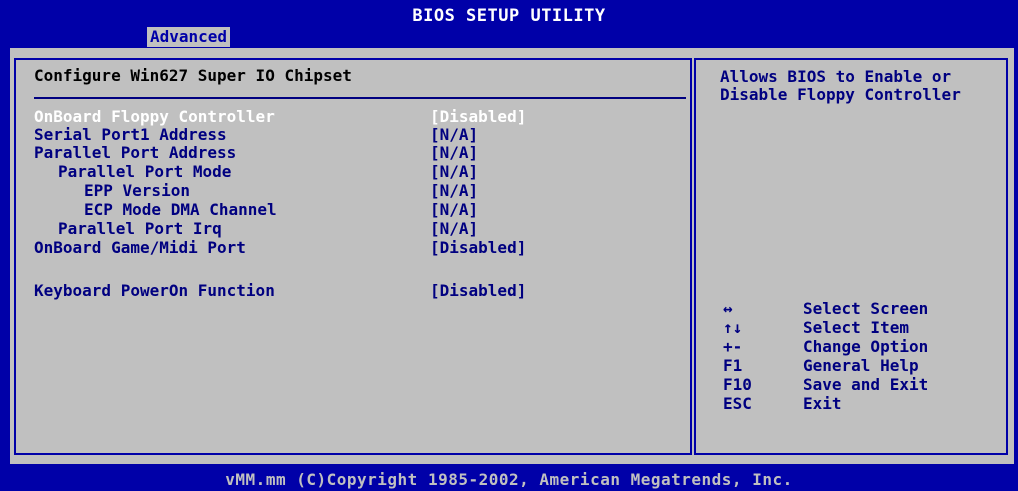 This screenshot has width=1018, height=491. What do you see at coordinates (454, 172) in the screenshot?
I see `setting-parallel-port-mode-value: [N/A]` at bounding box center [454, 172].